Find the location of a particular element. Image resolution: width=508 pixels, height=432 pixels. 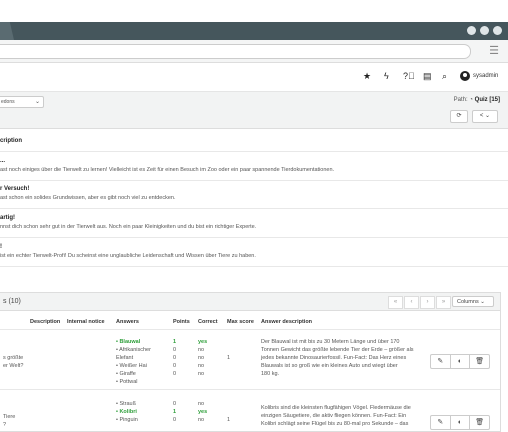

answer-item: • Giraffe is located at coordinates (126, 374).